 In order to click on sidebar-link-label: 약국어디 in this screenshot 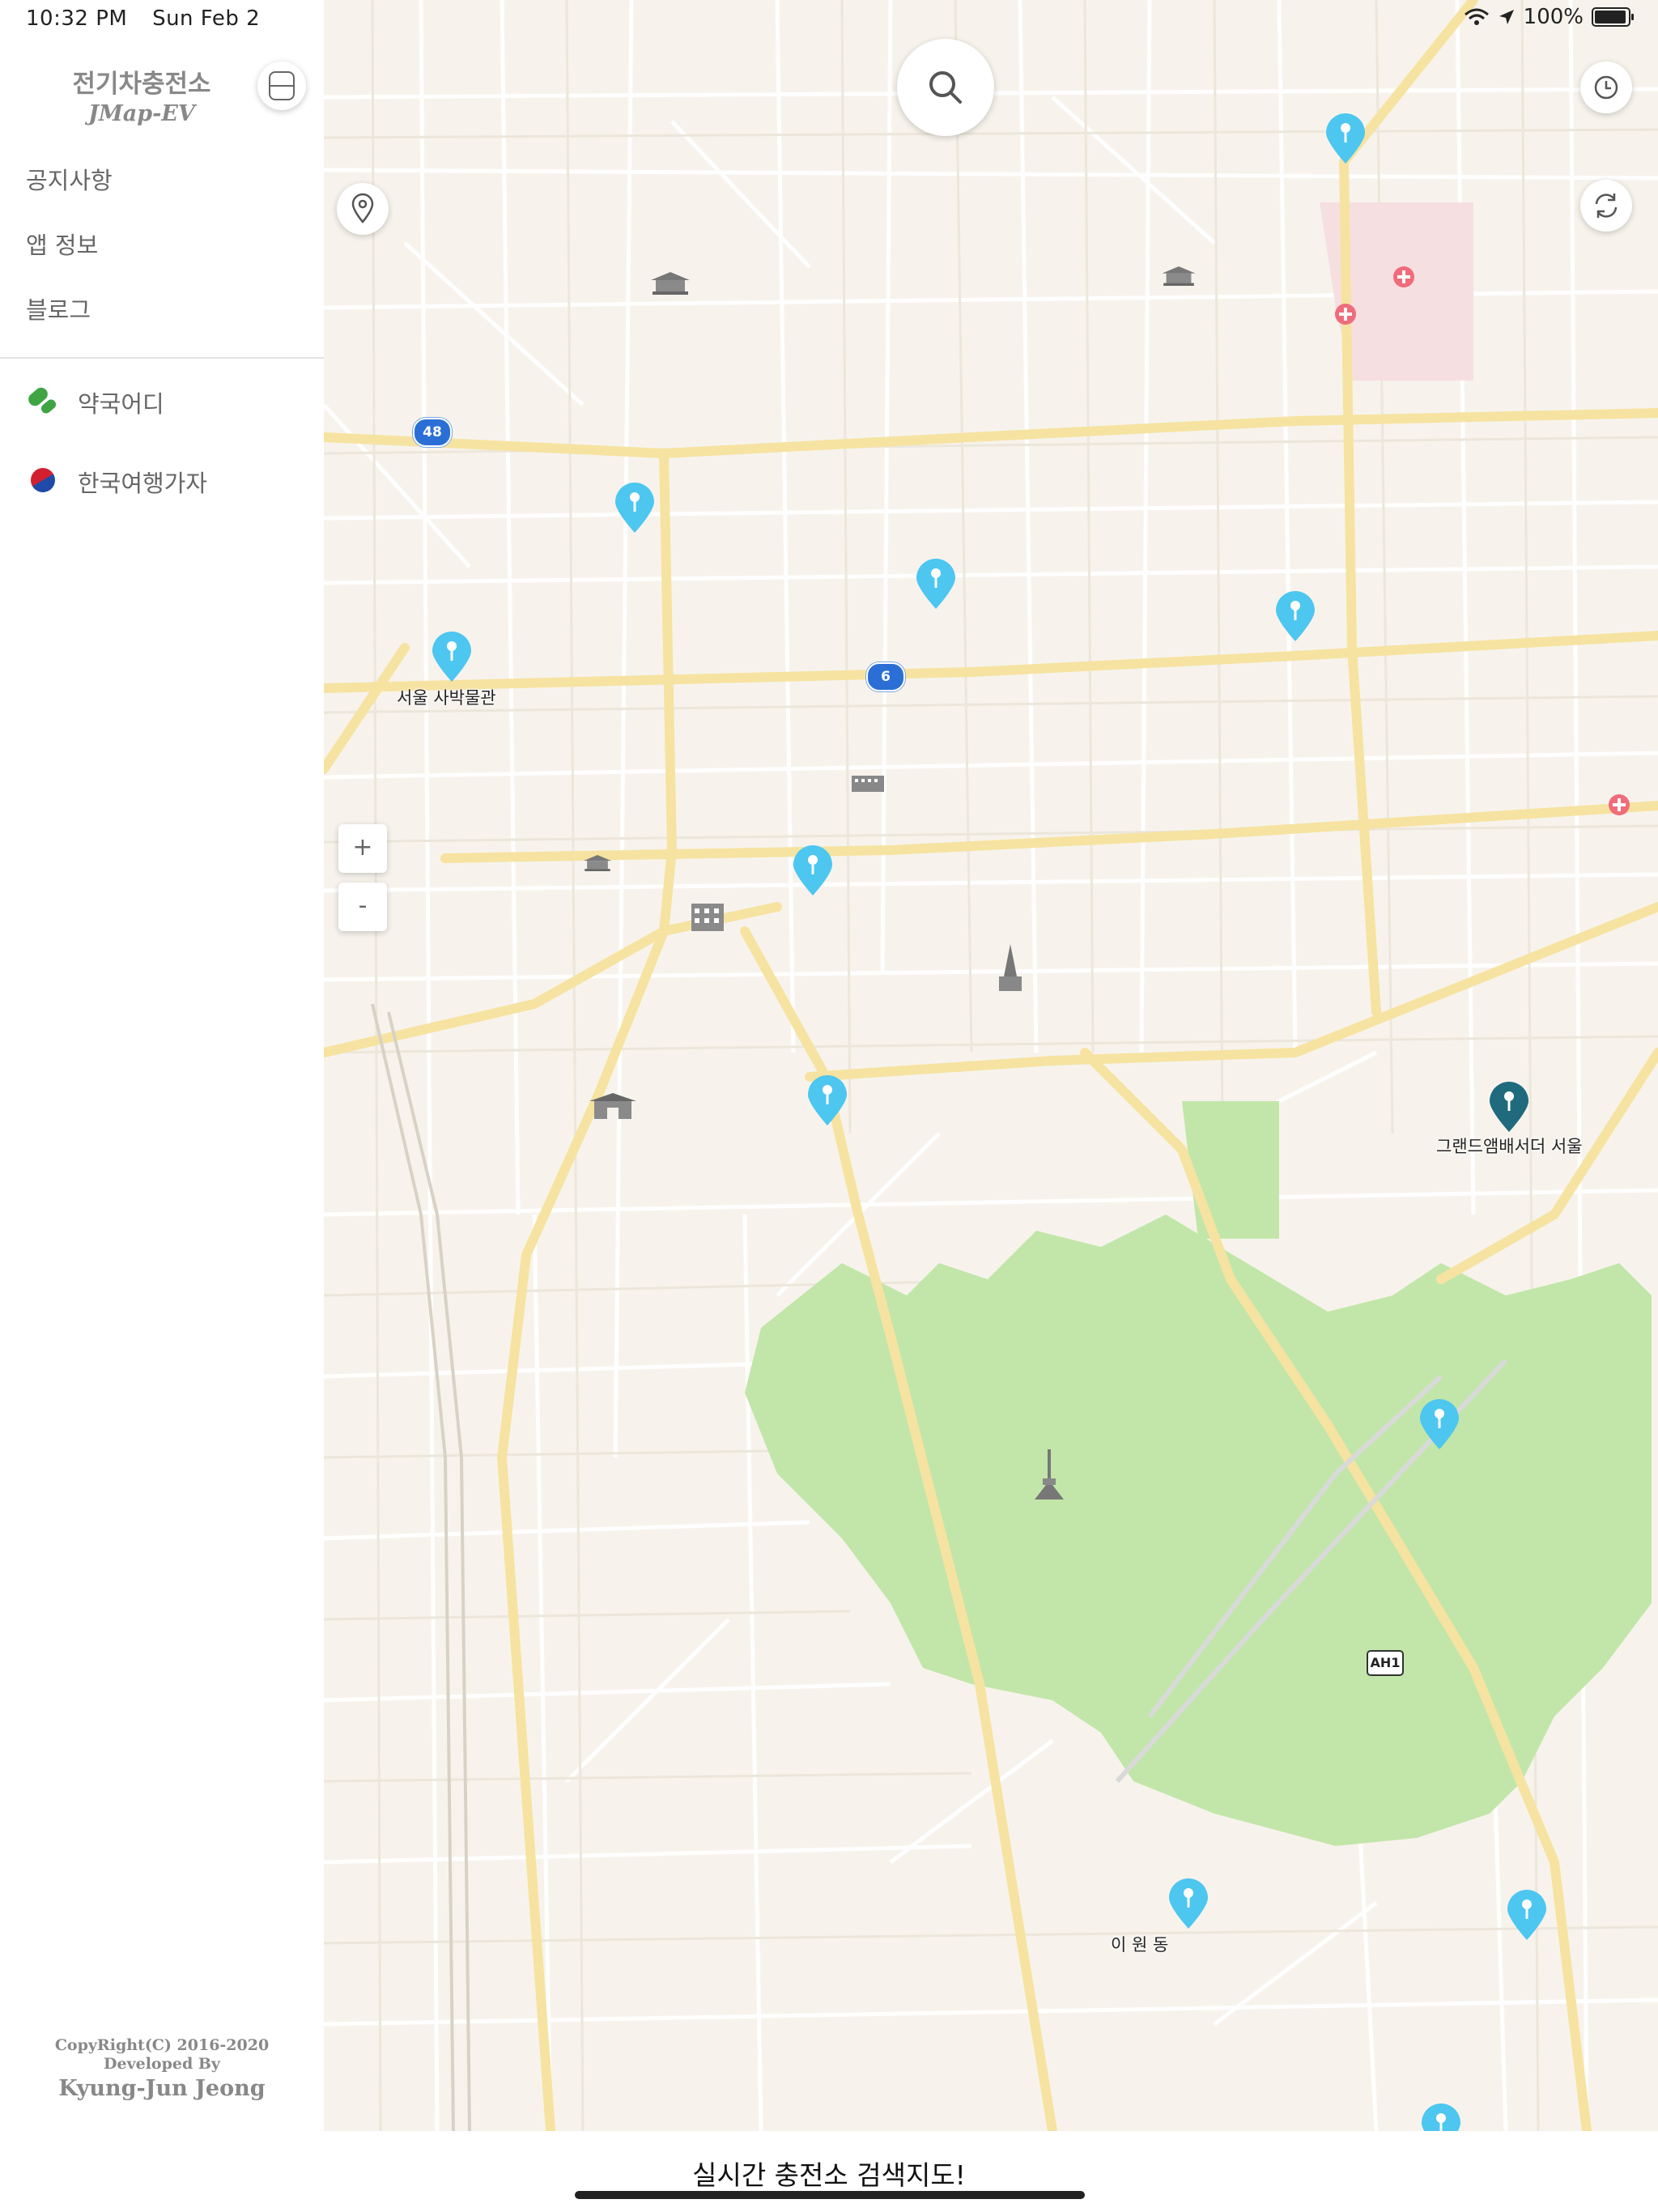, I will do `click(121, 404)`.